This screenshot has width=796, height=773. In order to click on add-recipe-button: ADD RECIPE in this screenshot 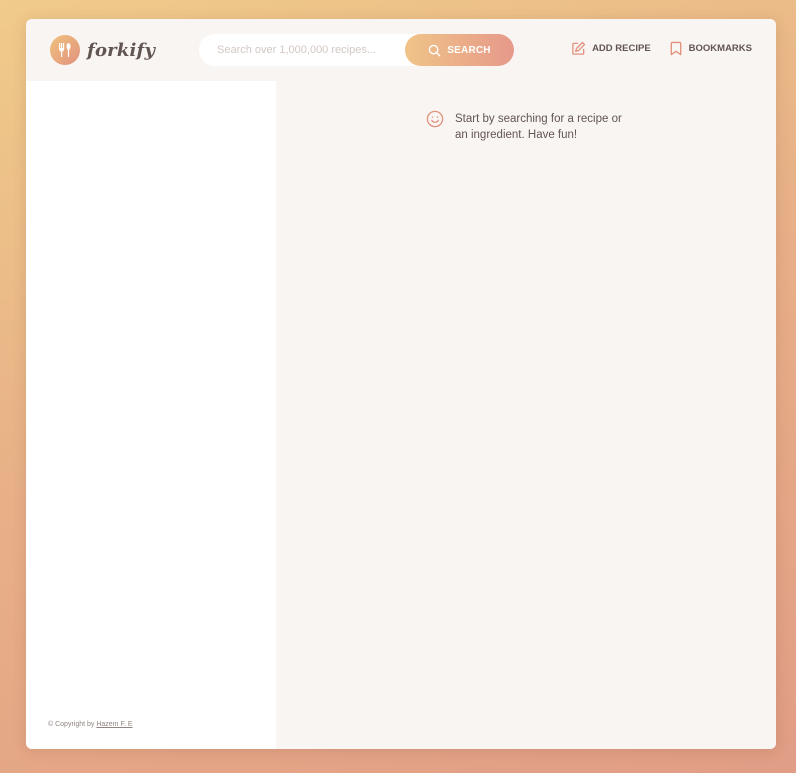, I will do `click(611, 48)`.